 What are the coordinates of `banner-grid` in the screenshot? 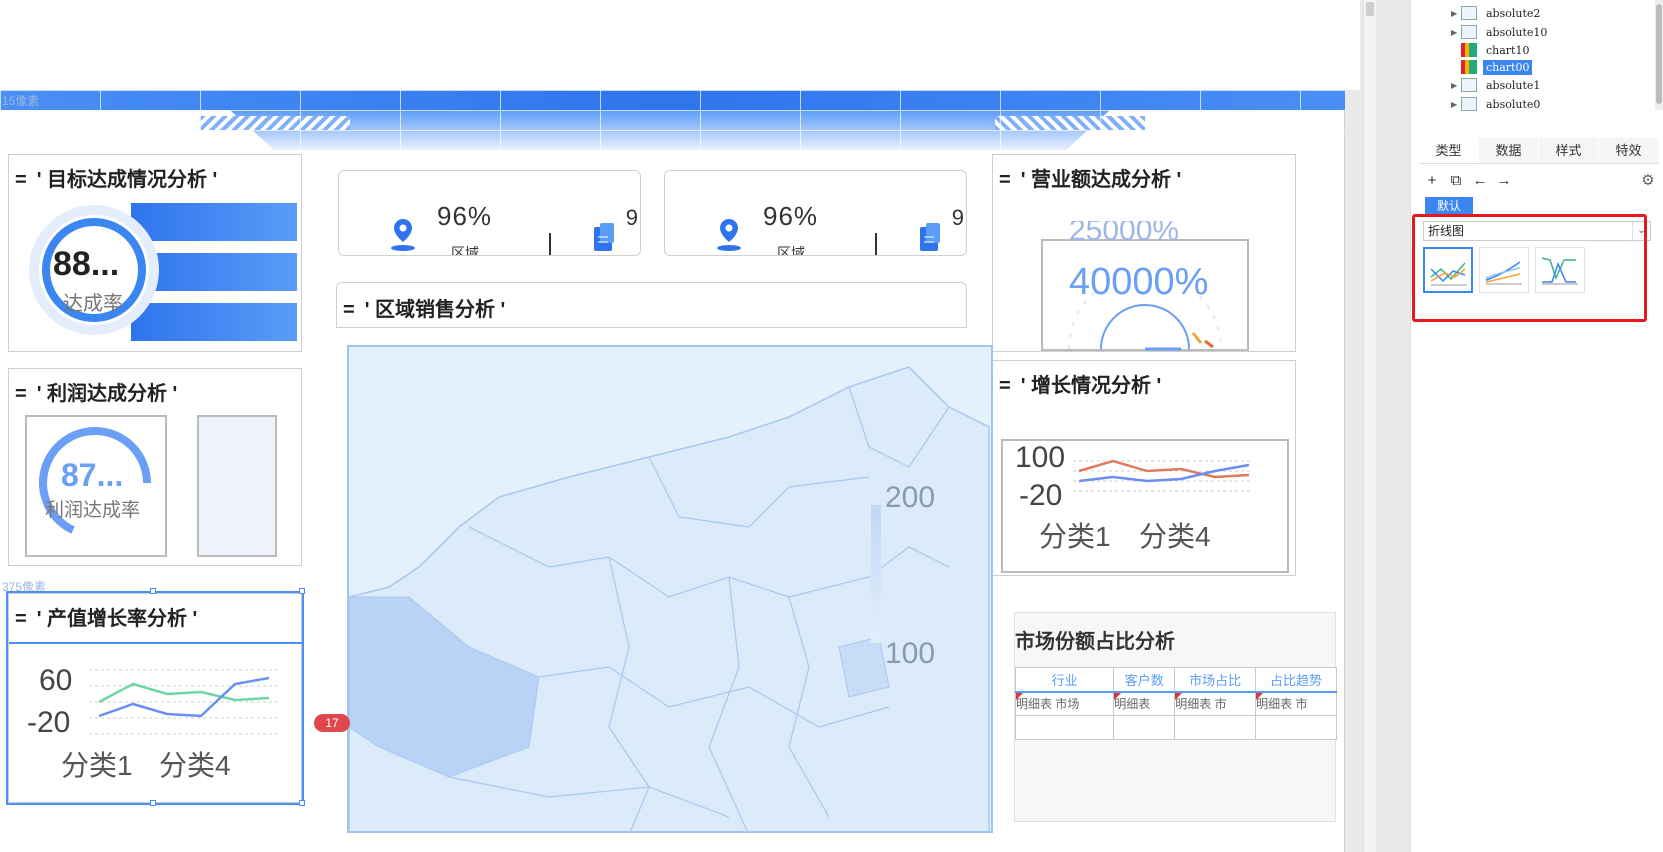 It's located at (672, 120).